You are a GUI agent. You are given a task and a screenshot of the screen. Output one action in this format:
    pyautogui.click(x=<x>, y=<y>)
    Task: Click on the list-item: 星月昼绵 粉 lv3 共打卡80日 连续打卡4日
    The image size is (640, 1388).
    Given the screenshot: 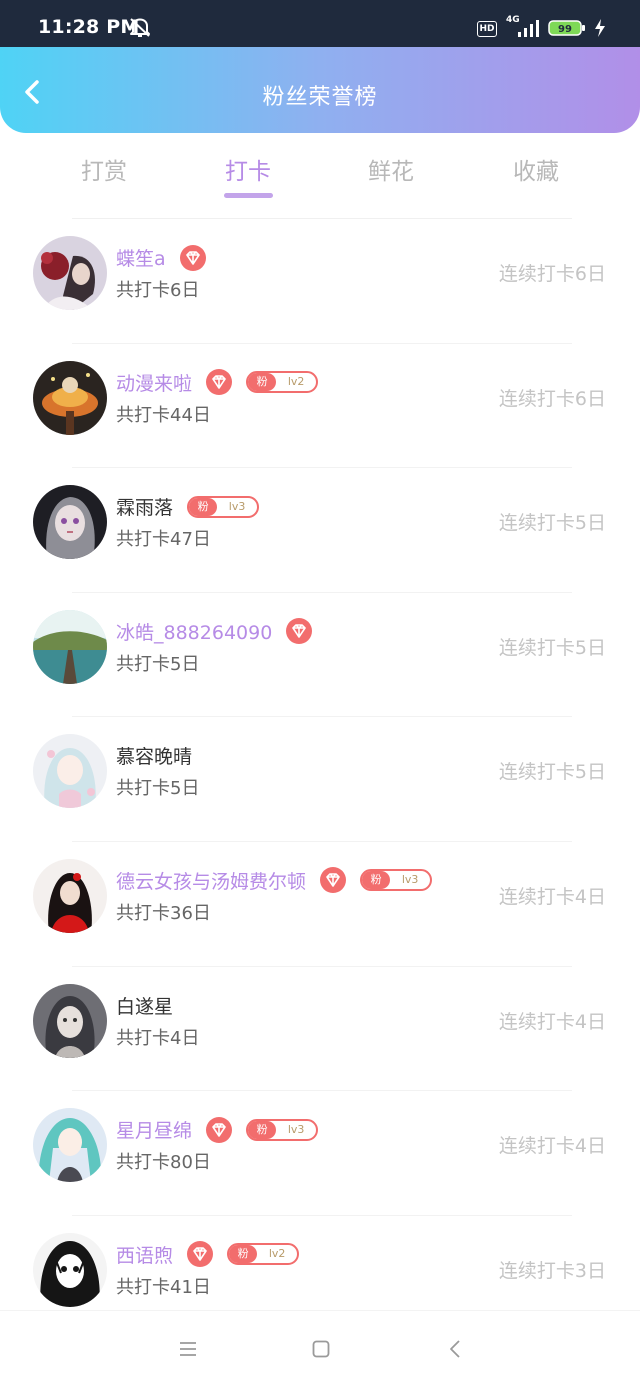 What is the action you would take?
    pyautogui.click(x=320, y=1153)
    